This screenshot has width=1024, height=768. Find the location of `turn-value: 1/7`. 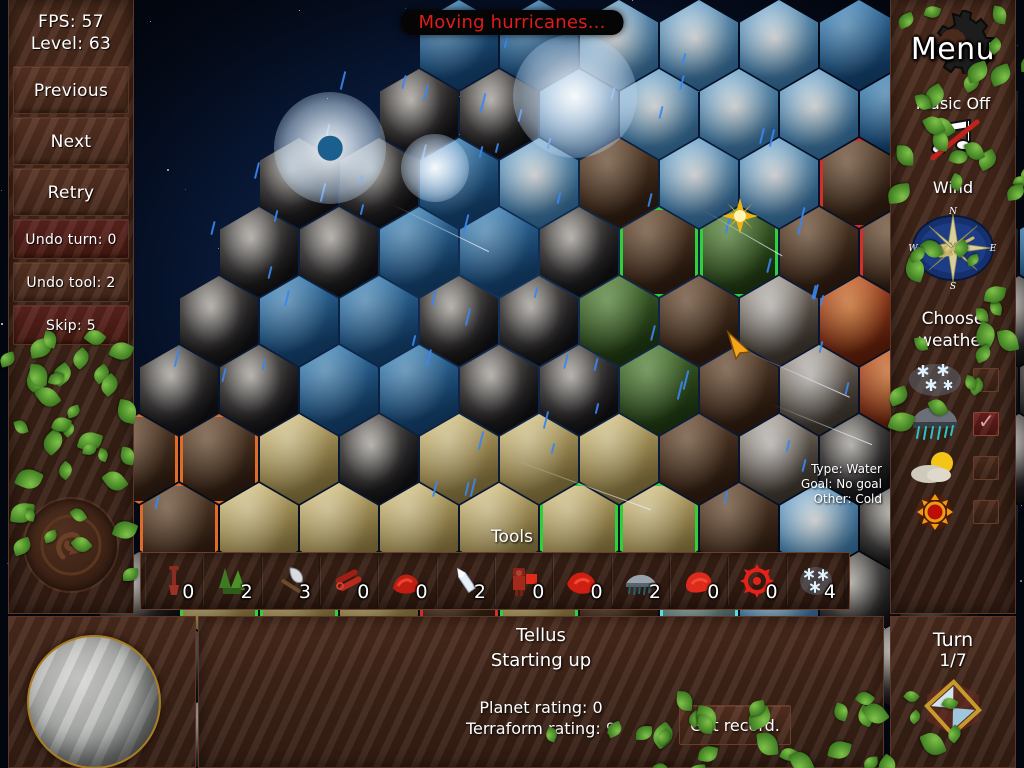

turn-value: 1/7 is located at coordinates (953, 661).